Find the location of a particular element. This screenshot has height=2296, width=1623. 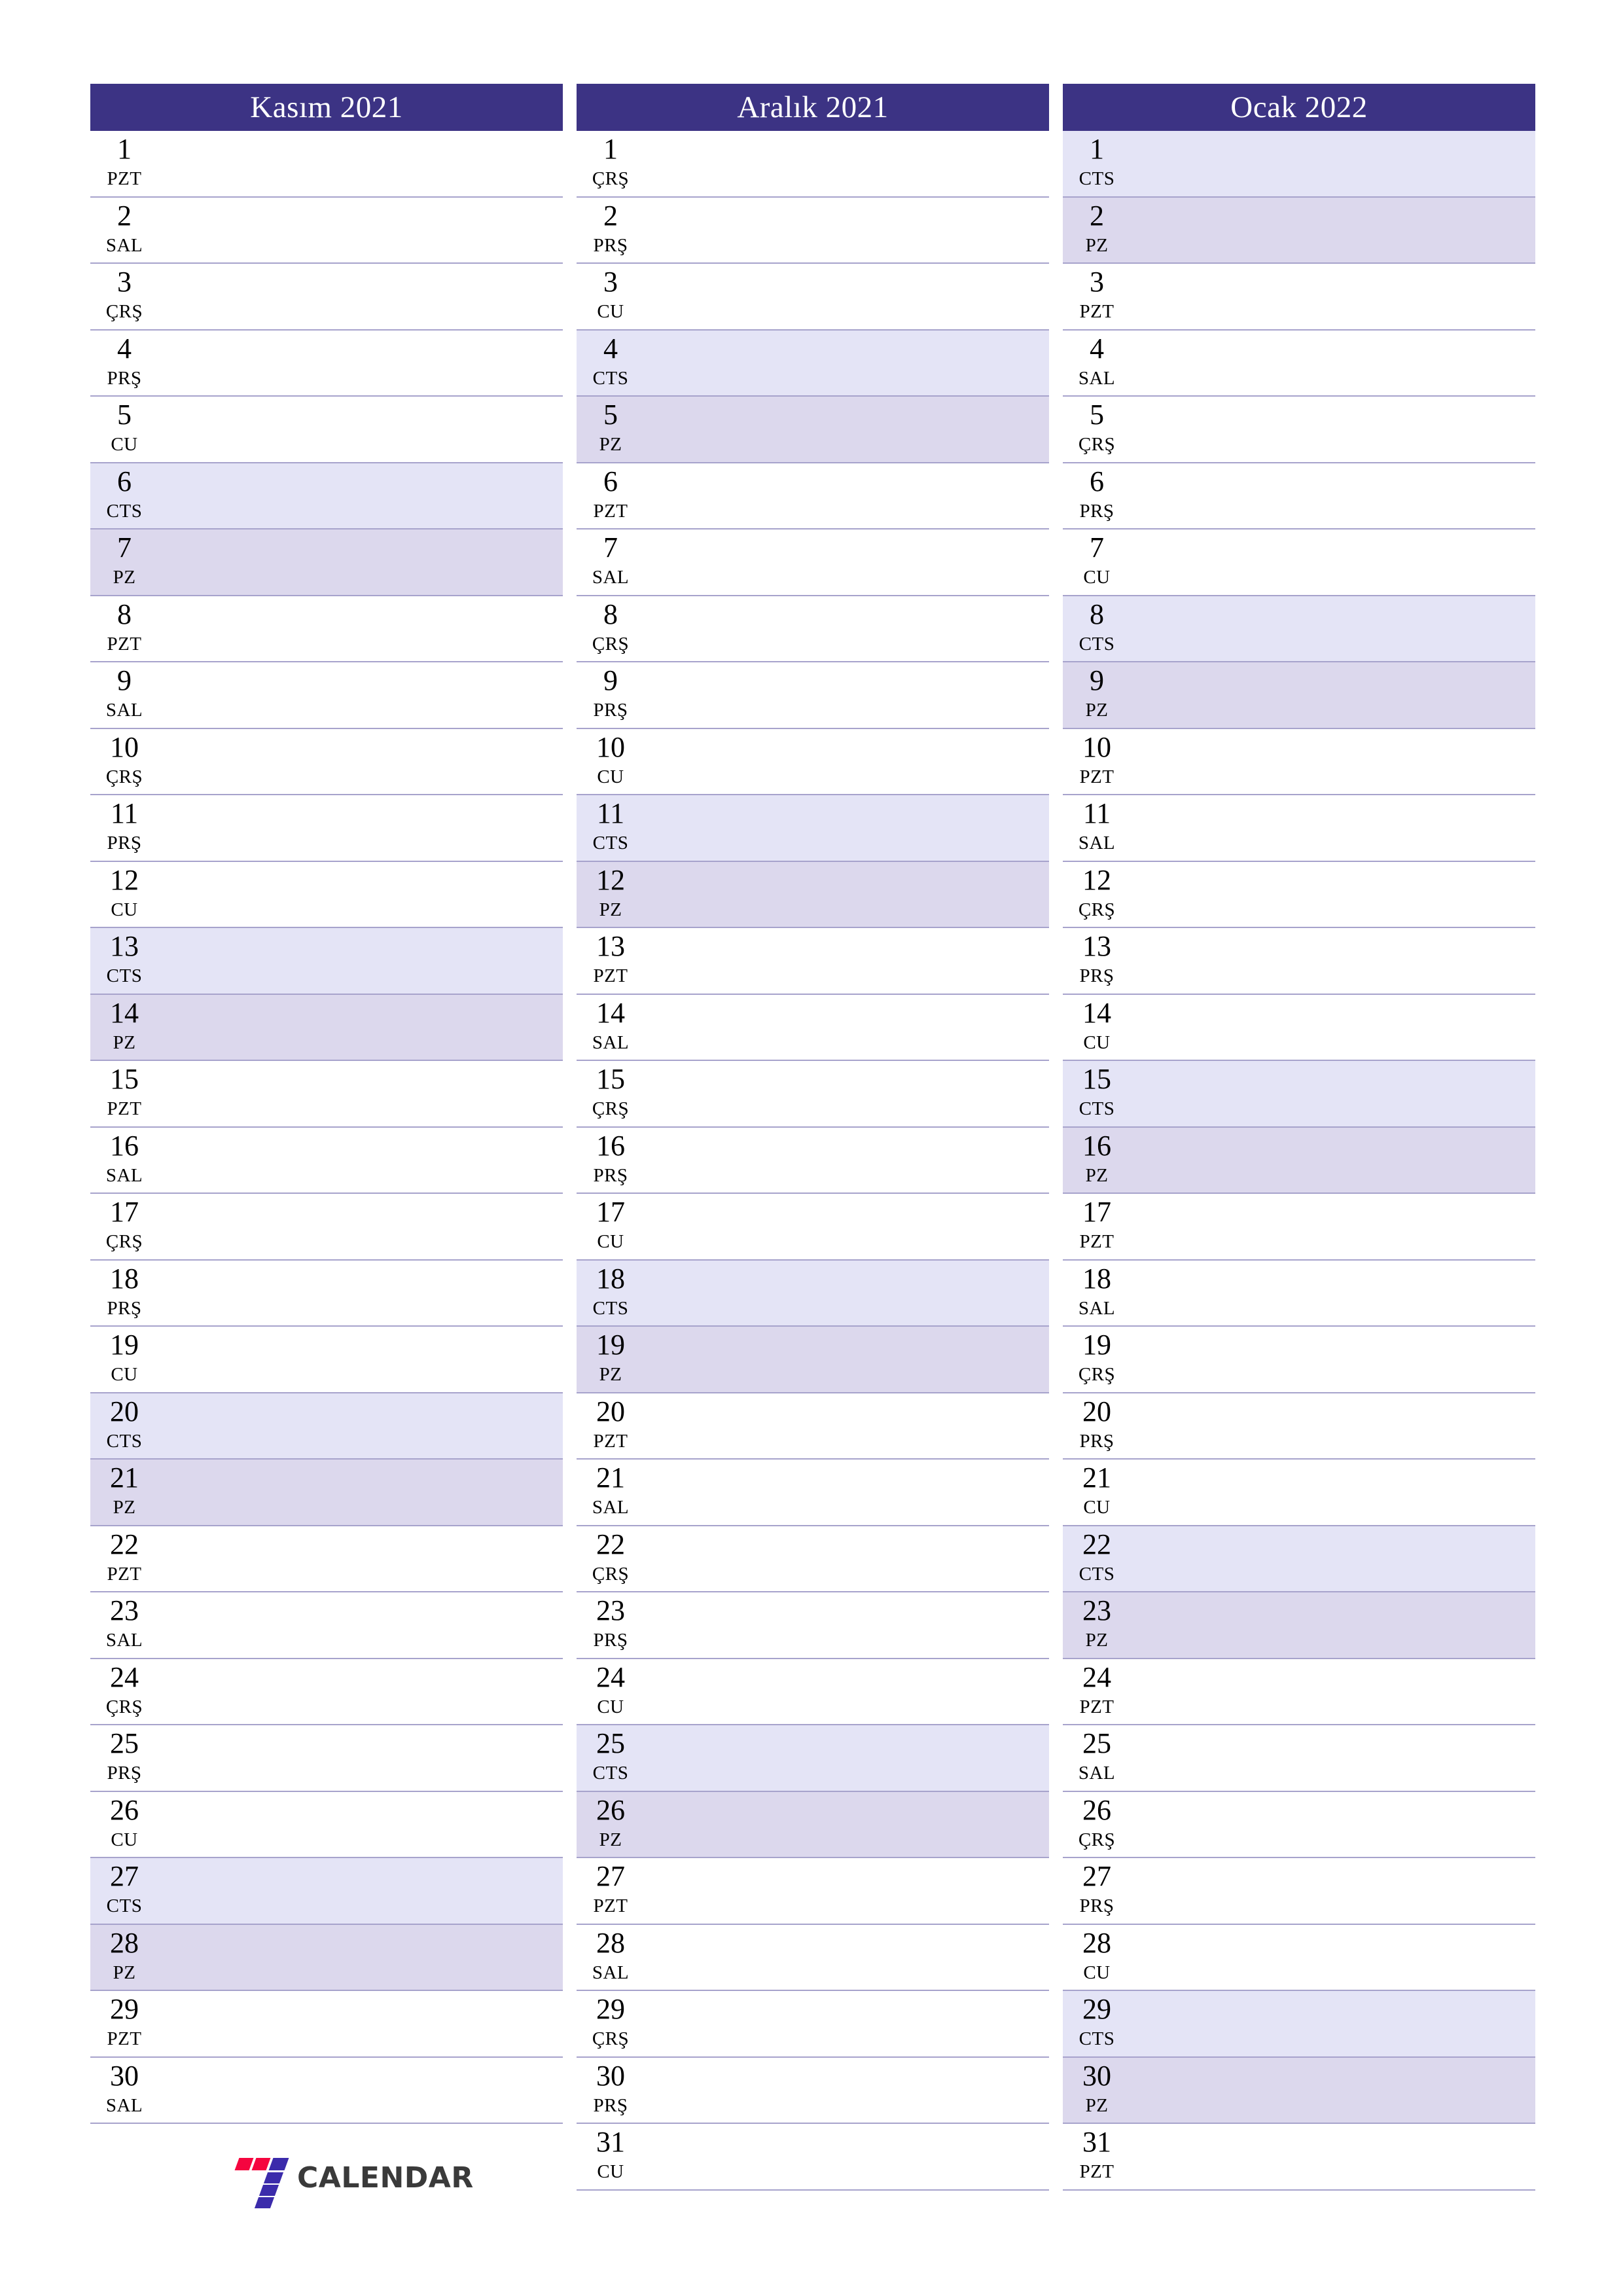

day-row: 1 ÇRŞ is located at coordinates (813, 164).